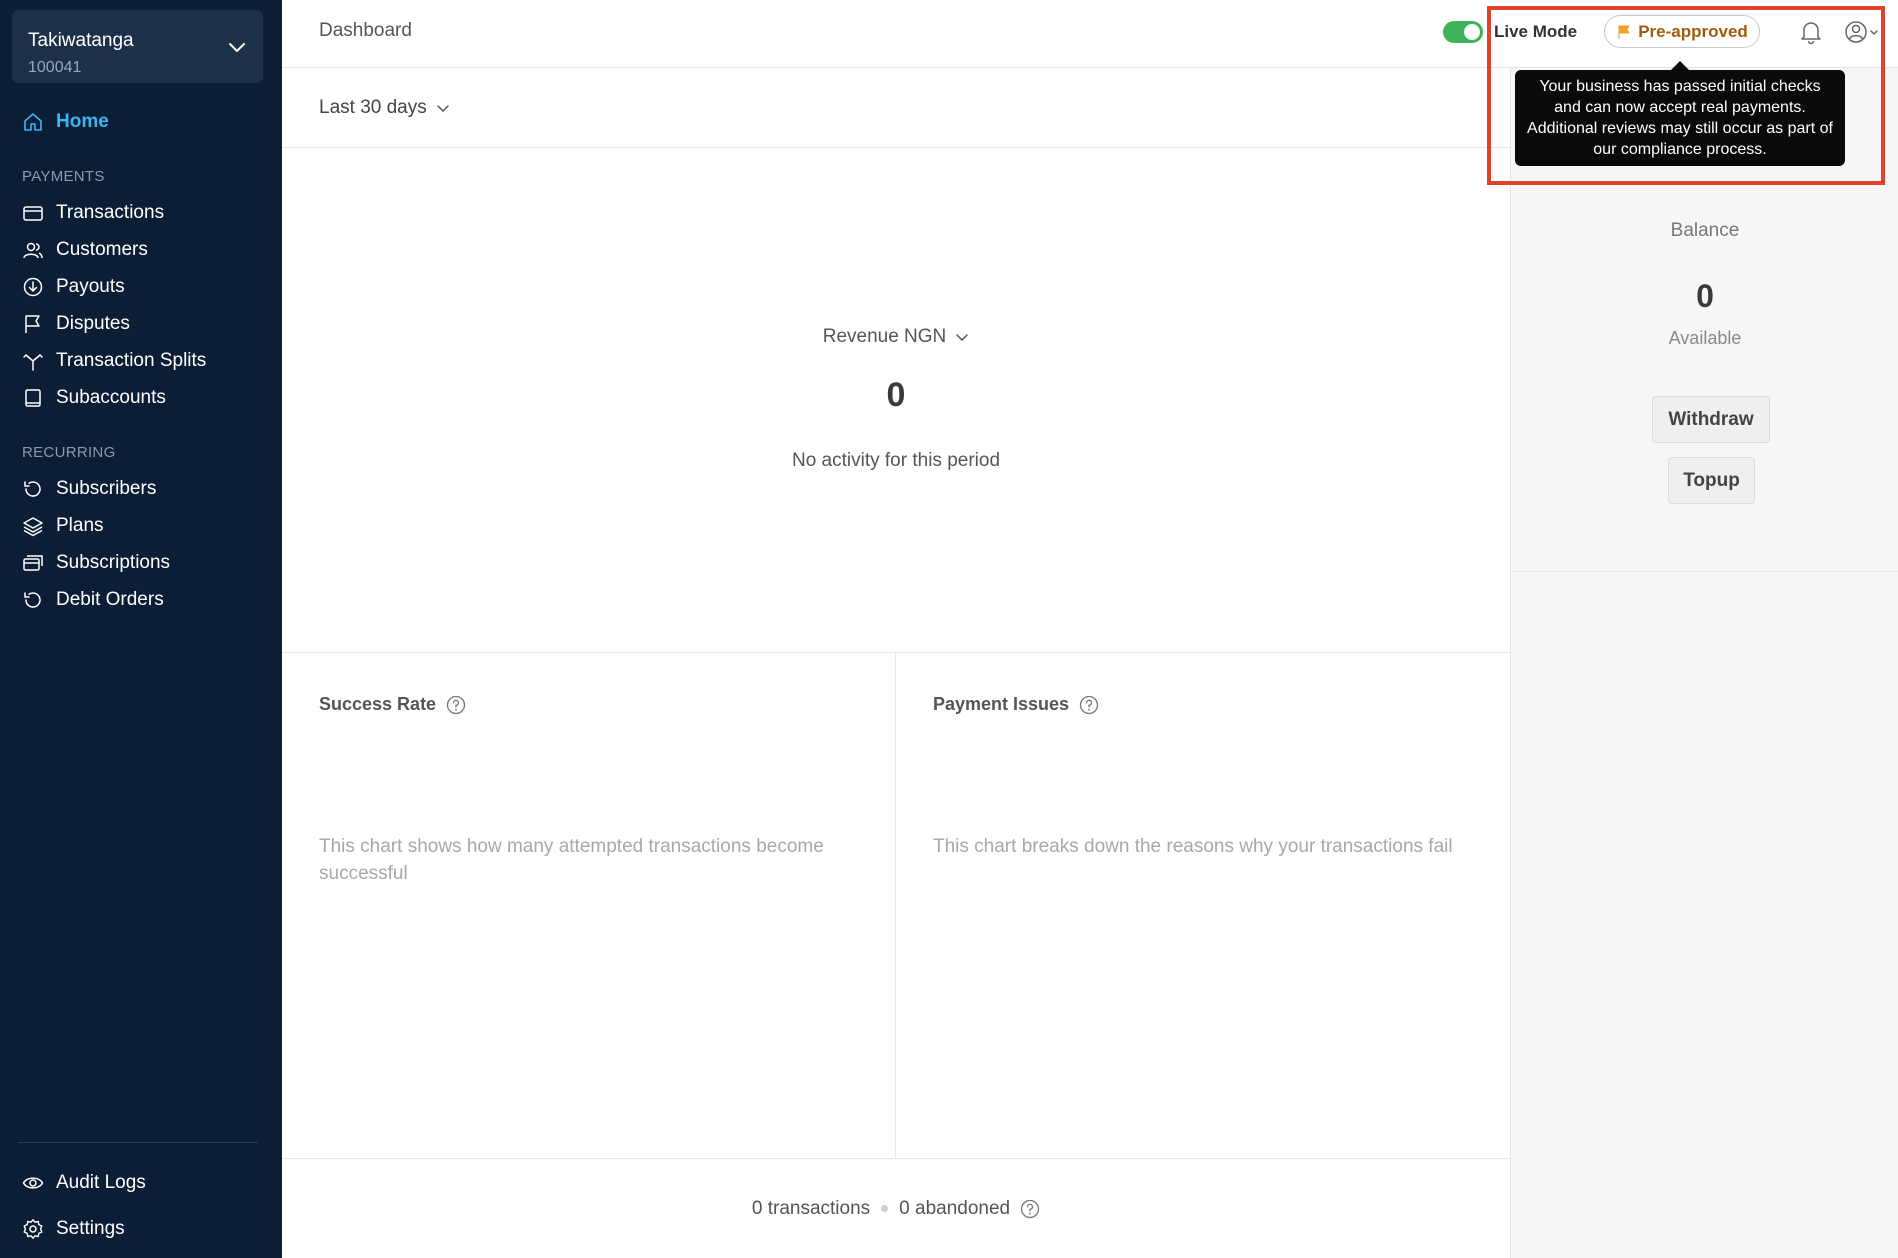 The image size is (1898, 1258). I want to click on sidebar-item-plans: Plans, so click(63, 526).